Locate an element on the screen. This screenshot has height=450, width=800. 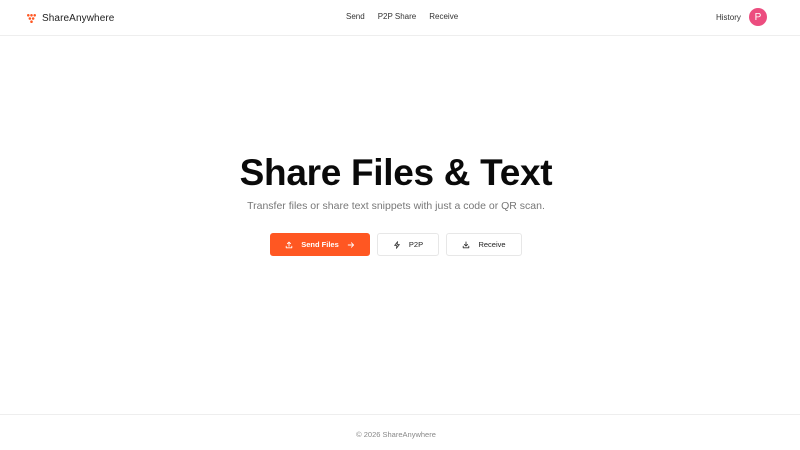
receive-label: Receive is located at coordinates (492, 244).